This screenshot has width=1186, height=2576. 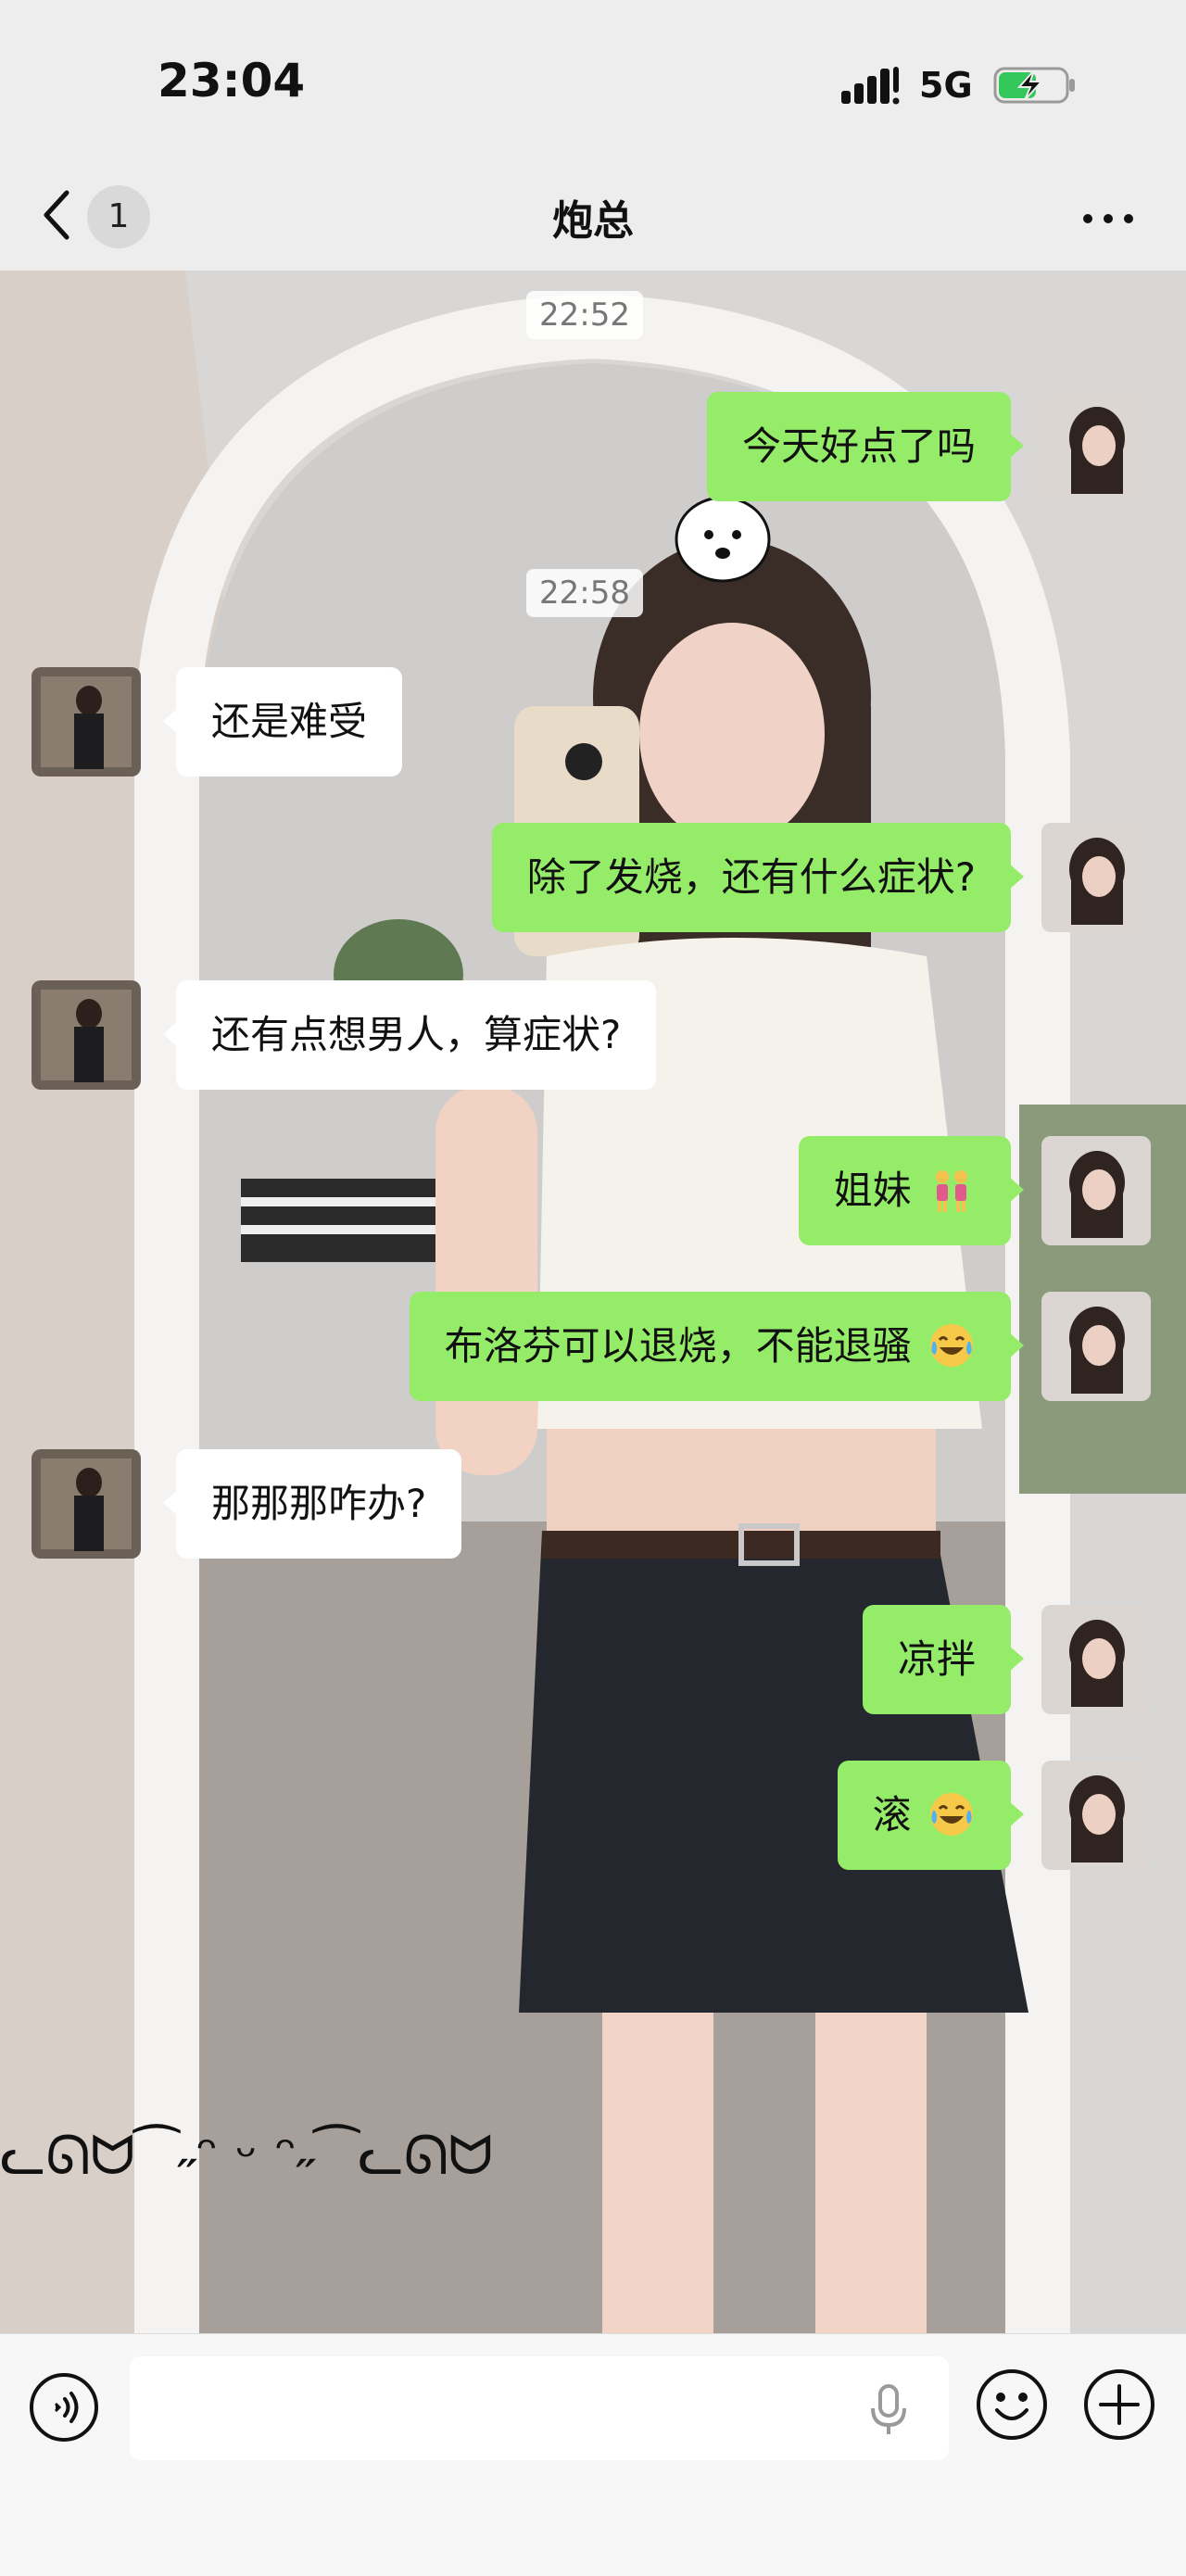 What do you see at coordinates (678, 1346) in the screenshot?
I see `message-text: 布洛芬可以退烧，不能退骚` at bounding box center [678, 1346].